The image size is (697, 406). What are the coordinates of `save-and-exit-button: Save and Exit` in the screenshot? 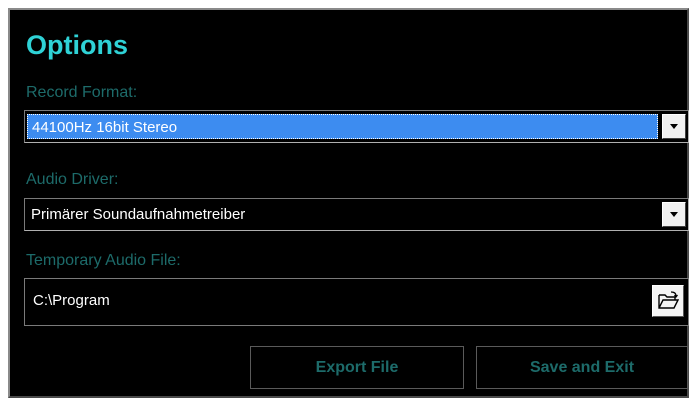 It's located at (582, 367).